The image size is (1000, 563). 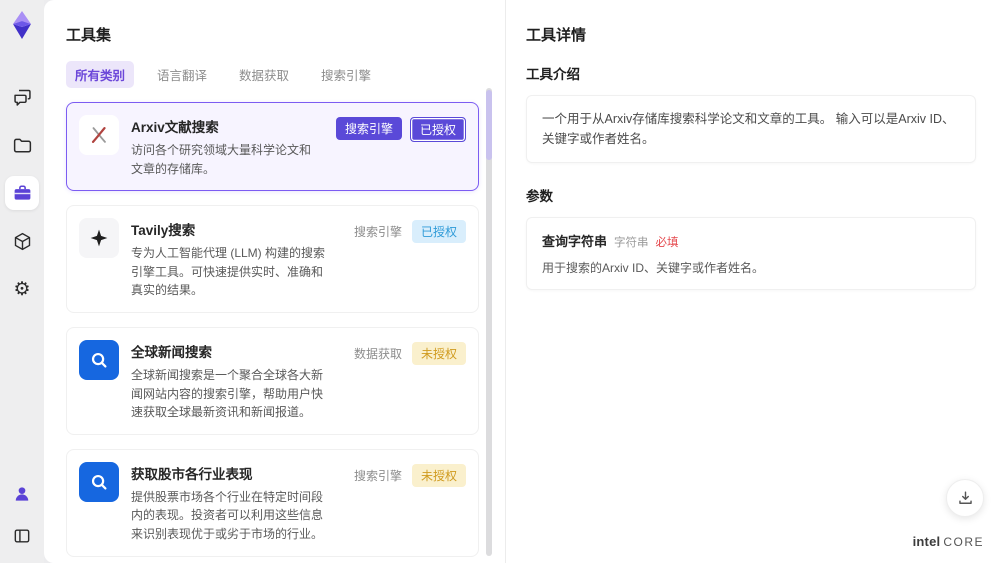 What do you see at coordinates (489, 125) in the screenshot?
I see `list-scrollbar-thumb` at bounding box center [489, 125].